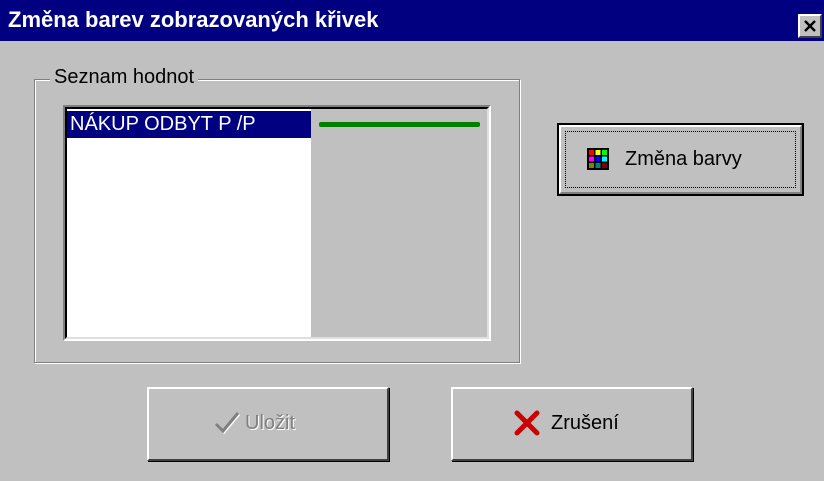  Describe the element at coordinates (598, 159) in the screenshot. I see `color-palette-icon` at that location.